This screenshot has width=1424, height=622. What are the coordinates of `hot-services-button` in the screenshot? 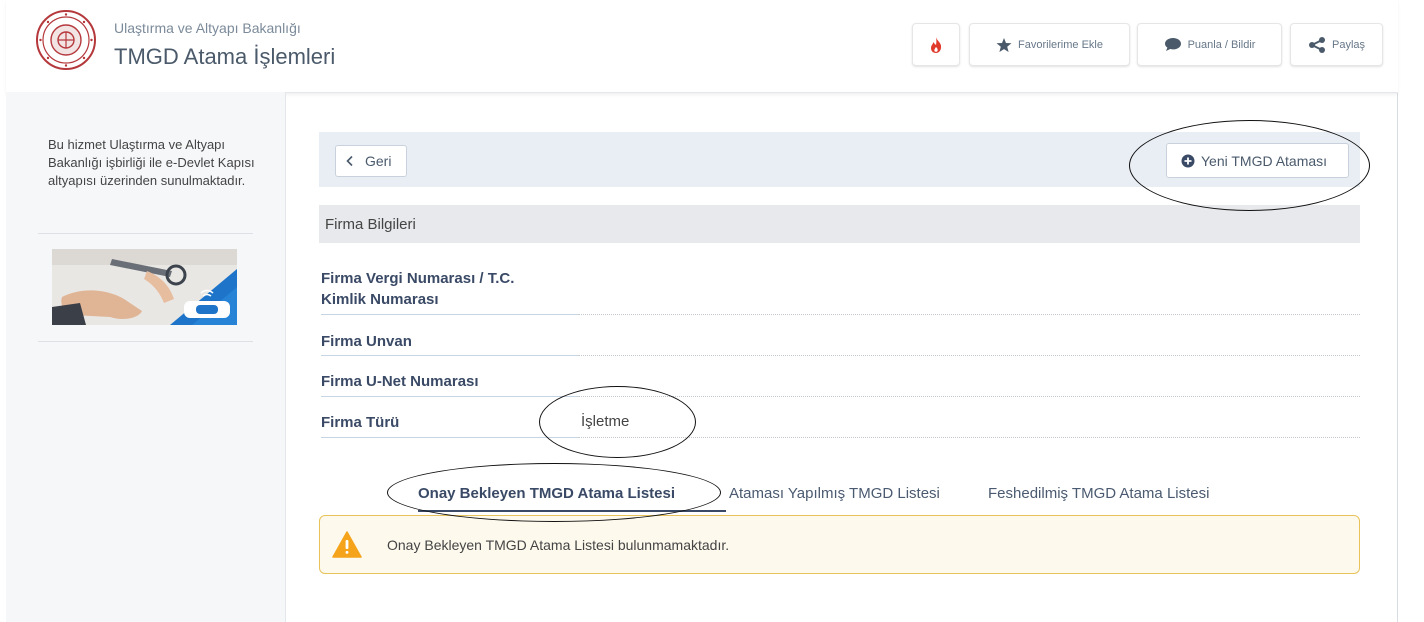 It's located at (936, 44).